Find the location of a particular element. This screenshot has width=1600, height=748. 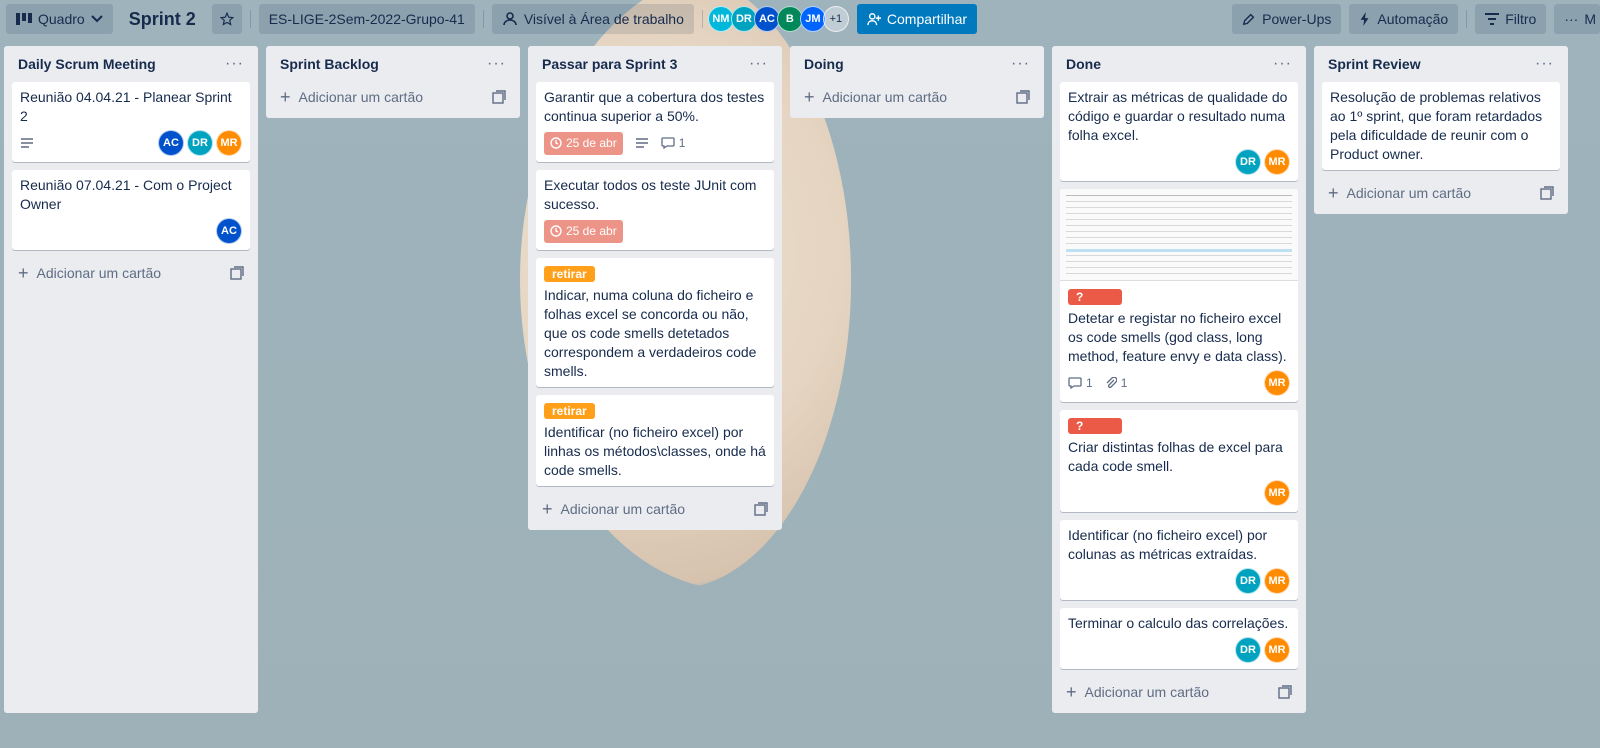

list-title: Doing is located at coordinates (824, 64).